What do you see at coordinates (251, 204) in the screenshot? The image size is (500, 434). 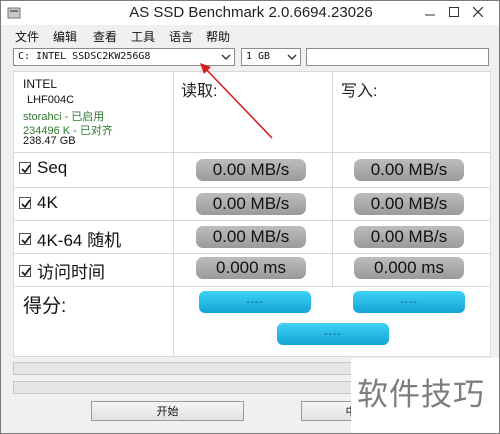 I see `4k-read-result: 0.00 MB/s` at bounding box center [251, 204].